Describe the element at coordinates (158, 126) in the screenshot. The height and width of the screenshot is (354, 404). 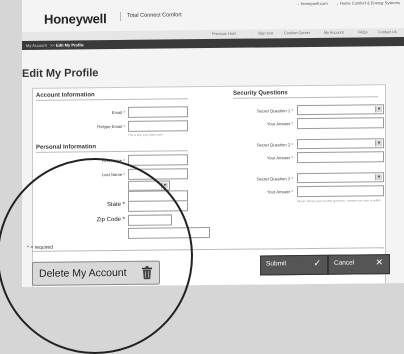
I see `retype-email-field` at that location.